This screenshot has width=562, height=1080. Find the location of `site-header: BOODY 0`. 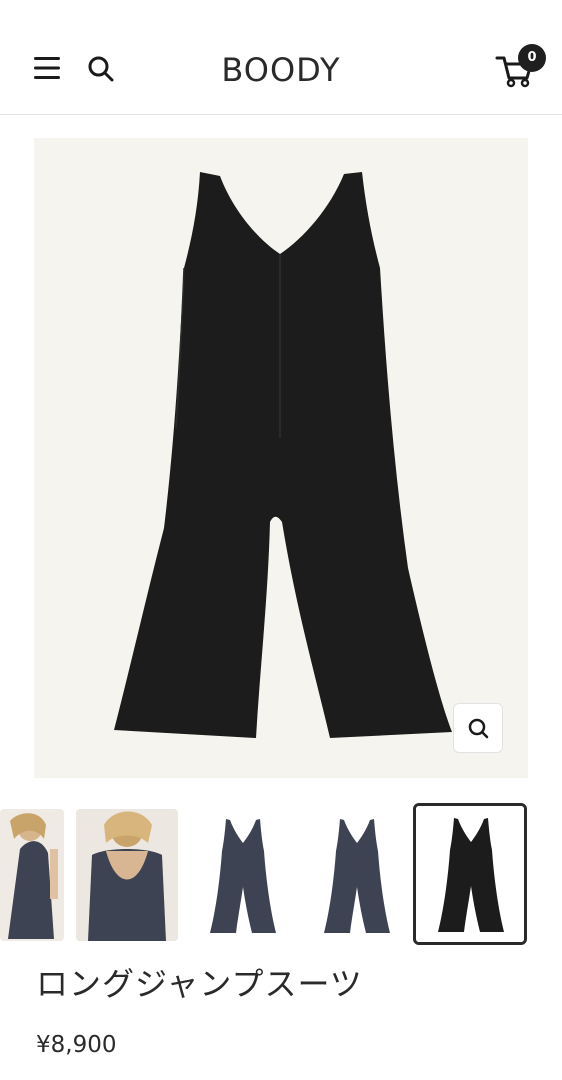

site-header: BOODY 0 is located at coordinates (281, 57).